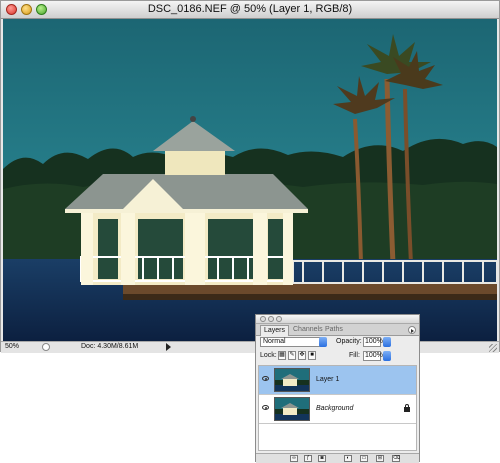 The height and width of the screenshot is (463, 500). Describe the element at coordinates (334, 408) in the screenshot. I see `layer-name: Background` at that location.